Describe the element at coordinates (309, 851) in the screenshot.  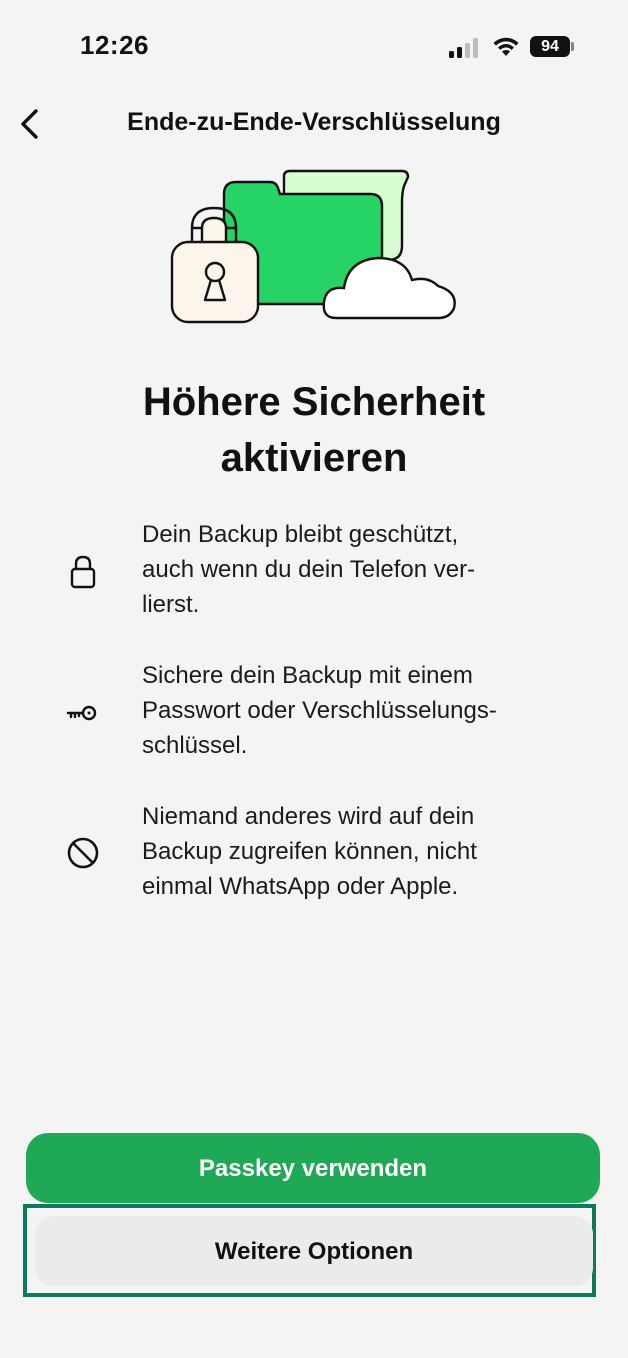
I see `feature-line: Backup zugreifen können, nicht` at that location.